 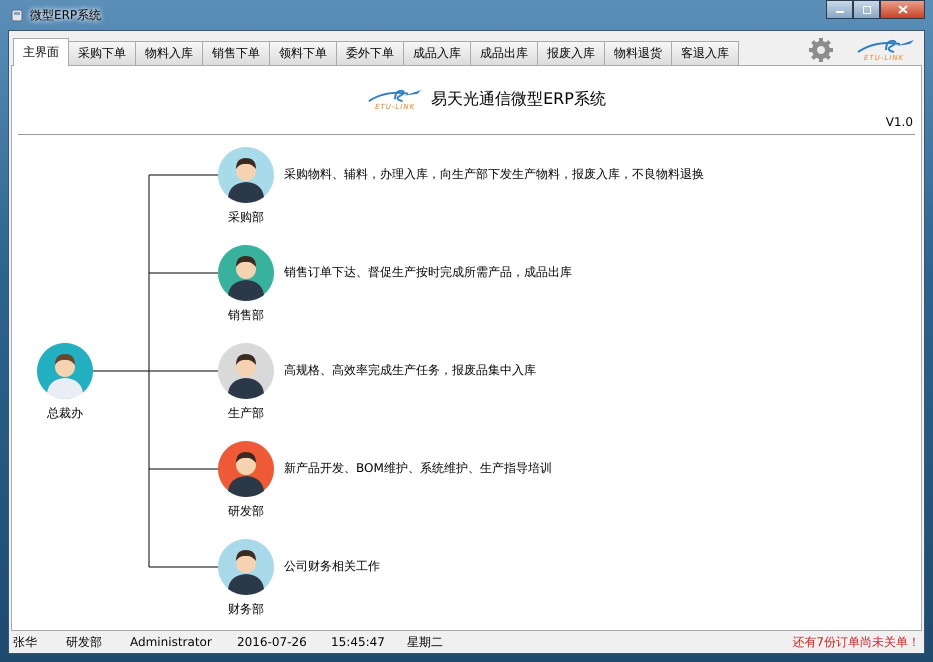 What do you see at coordinates (246, 217) in the screenshot?
I see `department-name: 采购部` at bounding box center [246, 217].